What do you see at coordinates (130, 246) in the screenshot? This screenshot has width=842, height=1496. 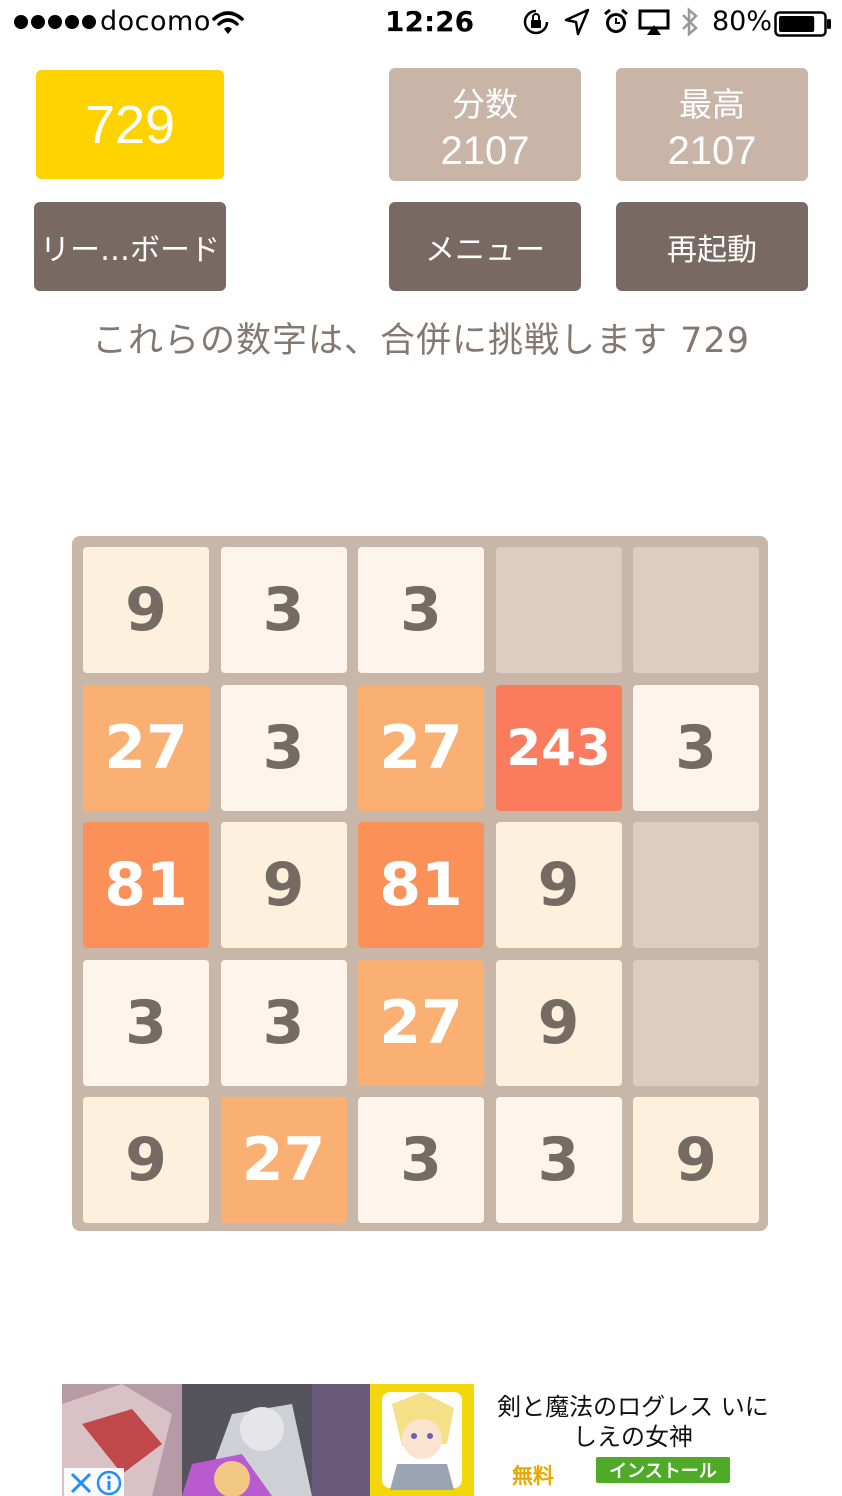 I see `leaderboard-button: リー…ボード` at bounding box center [130, 246].